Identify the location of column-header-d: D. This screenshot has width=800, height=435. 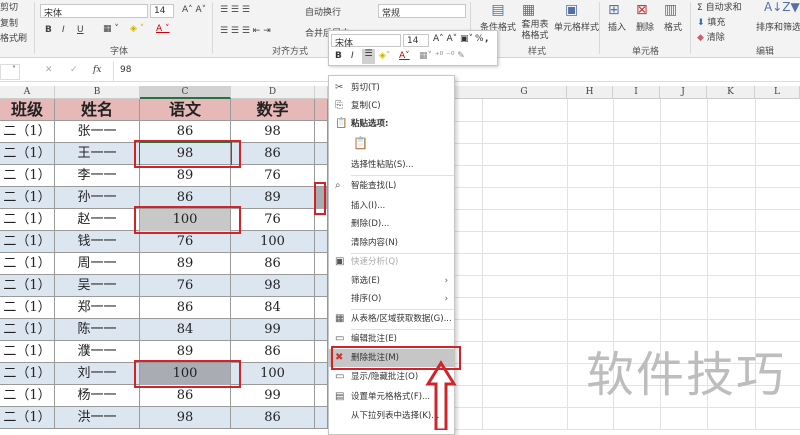
(273, 92).